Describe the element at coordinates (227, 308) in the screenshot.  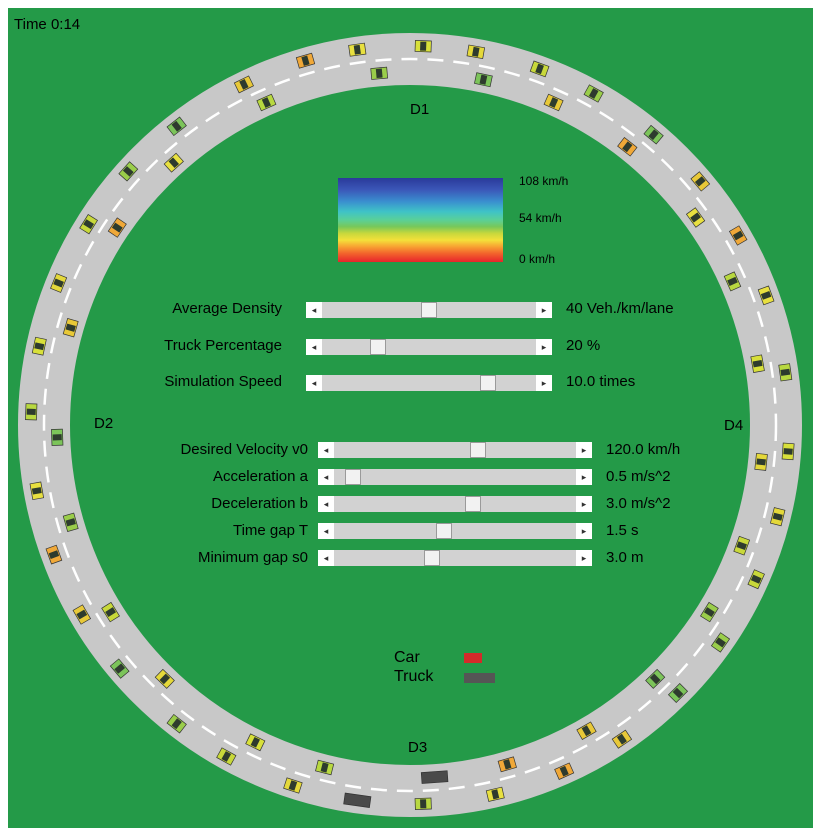
I see `average-density-label: Average Density` at that location.